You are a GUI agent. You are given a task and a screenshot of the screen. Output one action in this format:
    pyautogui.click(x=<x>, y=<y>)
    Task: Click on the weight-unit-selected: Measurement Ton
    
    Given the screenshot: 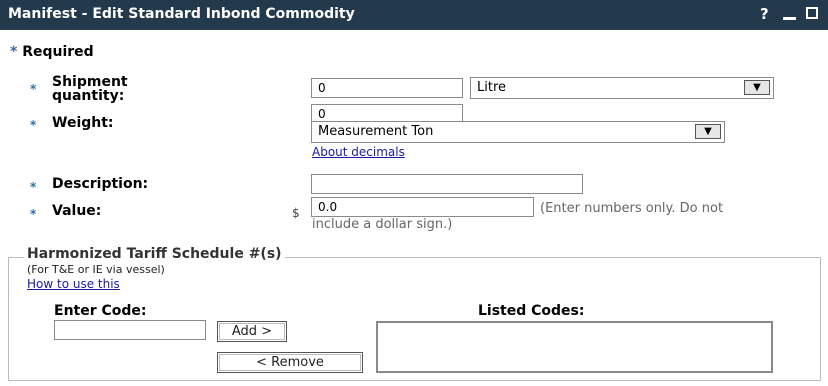 What is the action you would take?
    pyautogui.click(x=376, y=131)
    